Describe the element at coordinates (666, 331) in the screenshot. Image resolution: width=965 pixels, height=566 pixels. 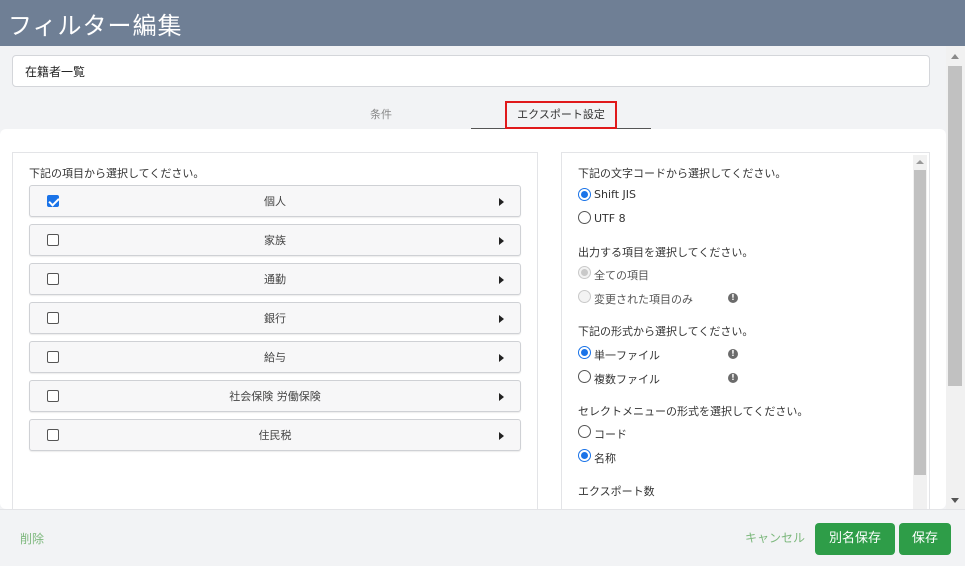
I see `format-heading: 下記の形式から選択してください。` at that location.